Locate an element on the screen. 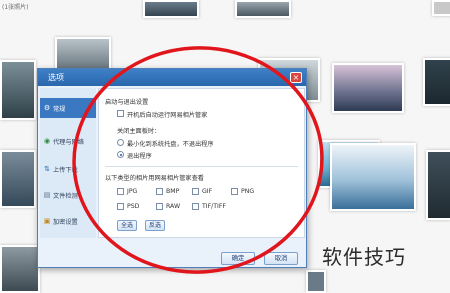  close-button: × is located at coordinates (296, 77).